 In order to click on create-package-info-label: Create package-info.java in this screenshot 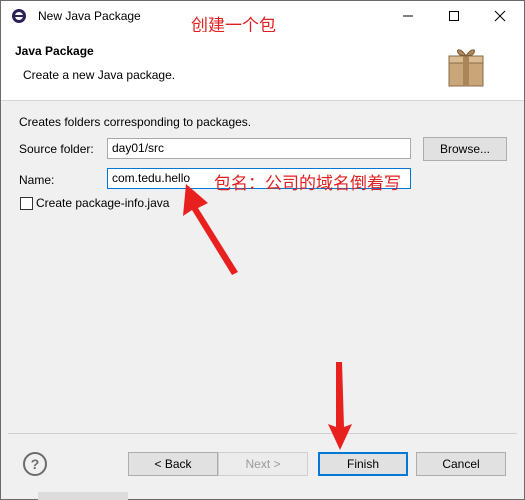, I will do `click(102, 203)`.